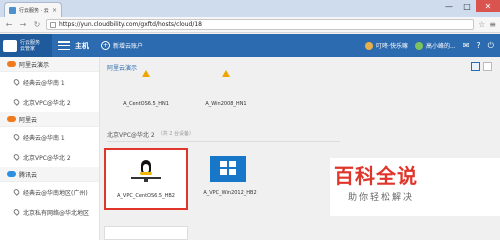 This screenshot has height=240, width=500. What do you see at coordinates (475, 66) in the screenshot?
I see `grid-view-icon` at bounding box center [475, 66].